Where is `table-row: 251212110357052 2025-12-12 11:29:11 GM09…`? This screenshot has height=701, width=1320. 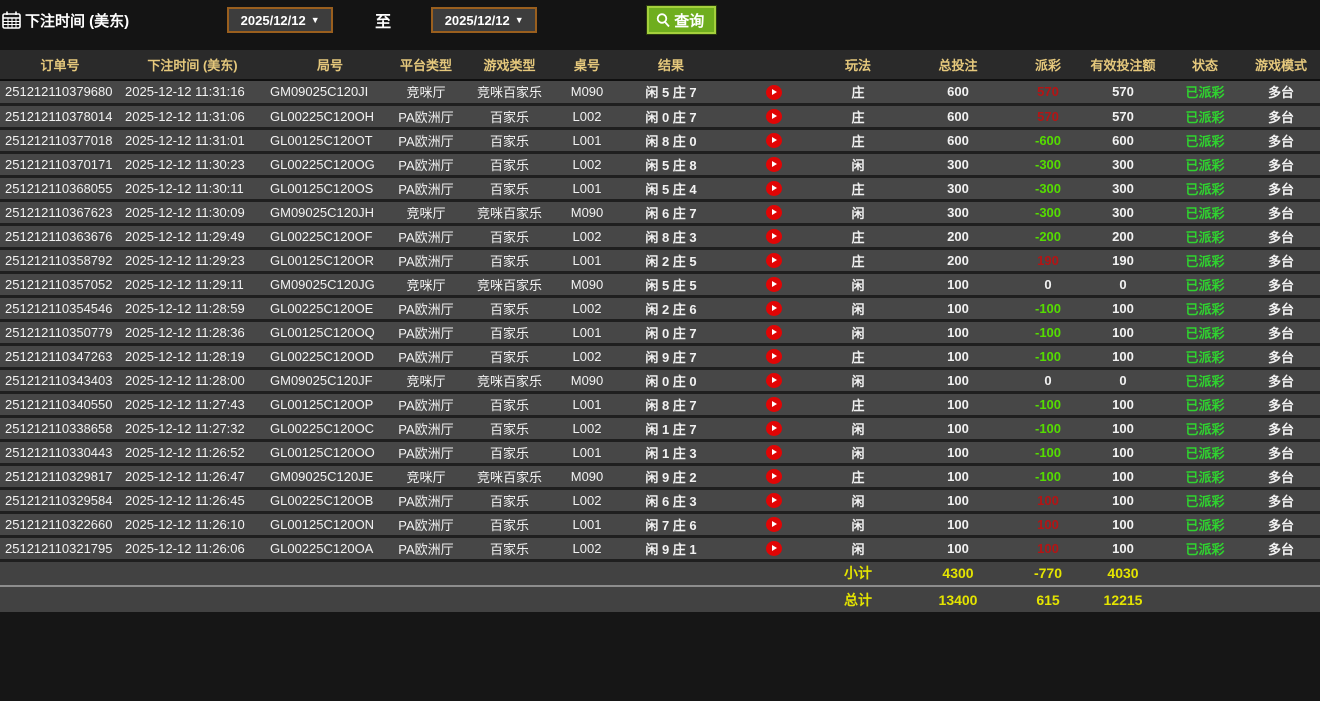 table-row: 251212110357052 2025-12-12 11:29:11 GM09… is located at coordinates (660, 284).